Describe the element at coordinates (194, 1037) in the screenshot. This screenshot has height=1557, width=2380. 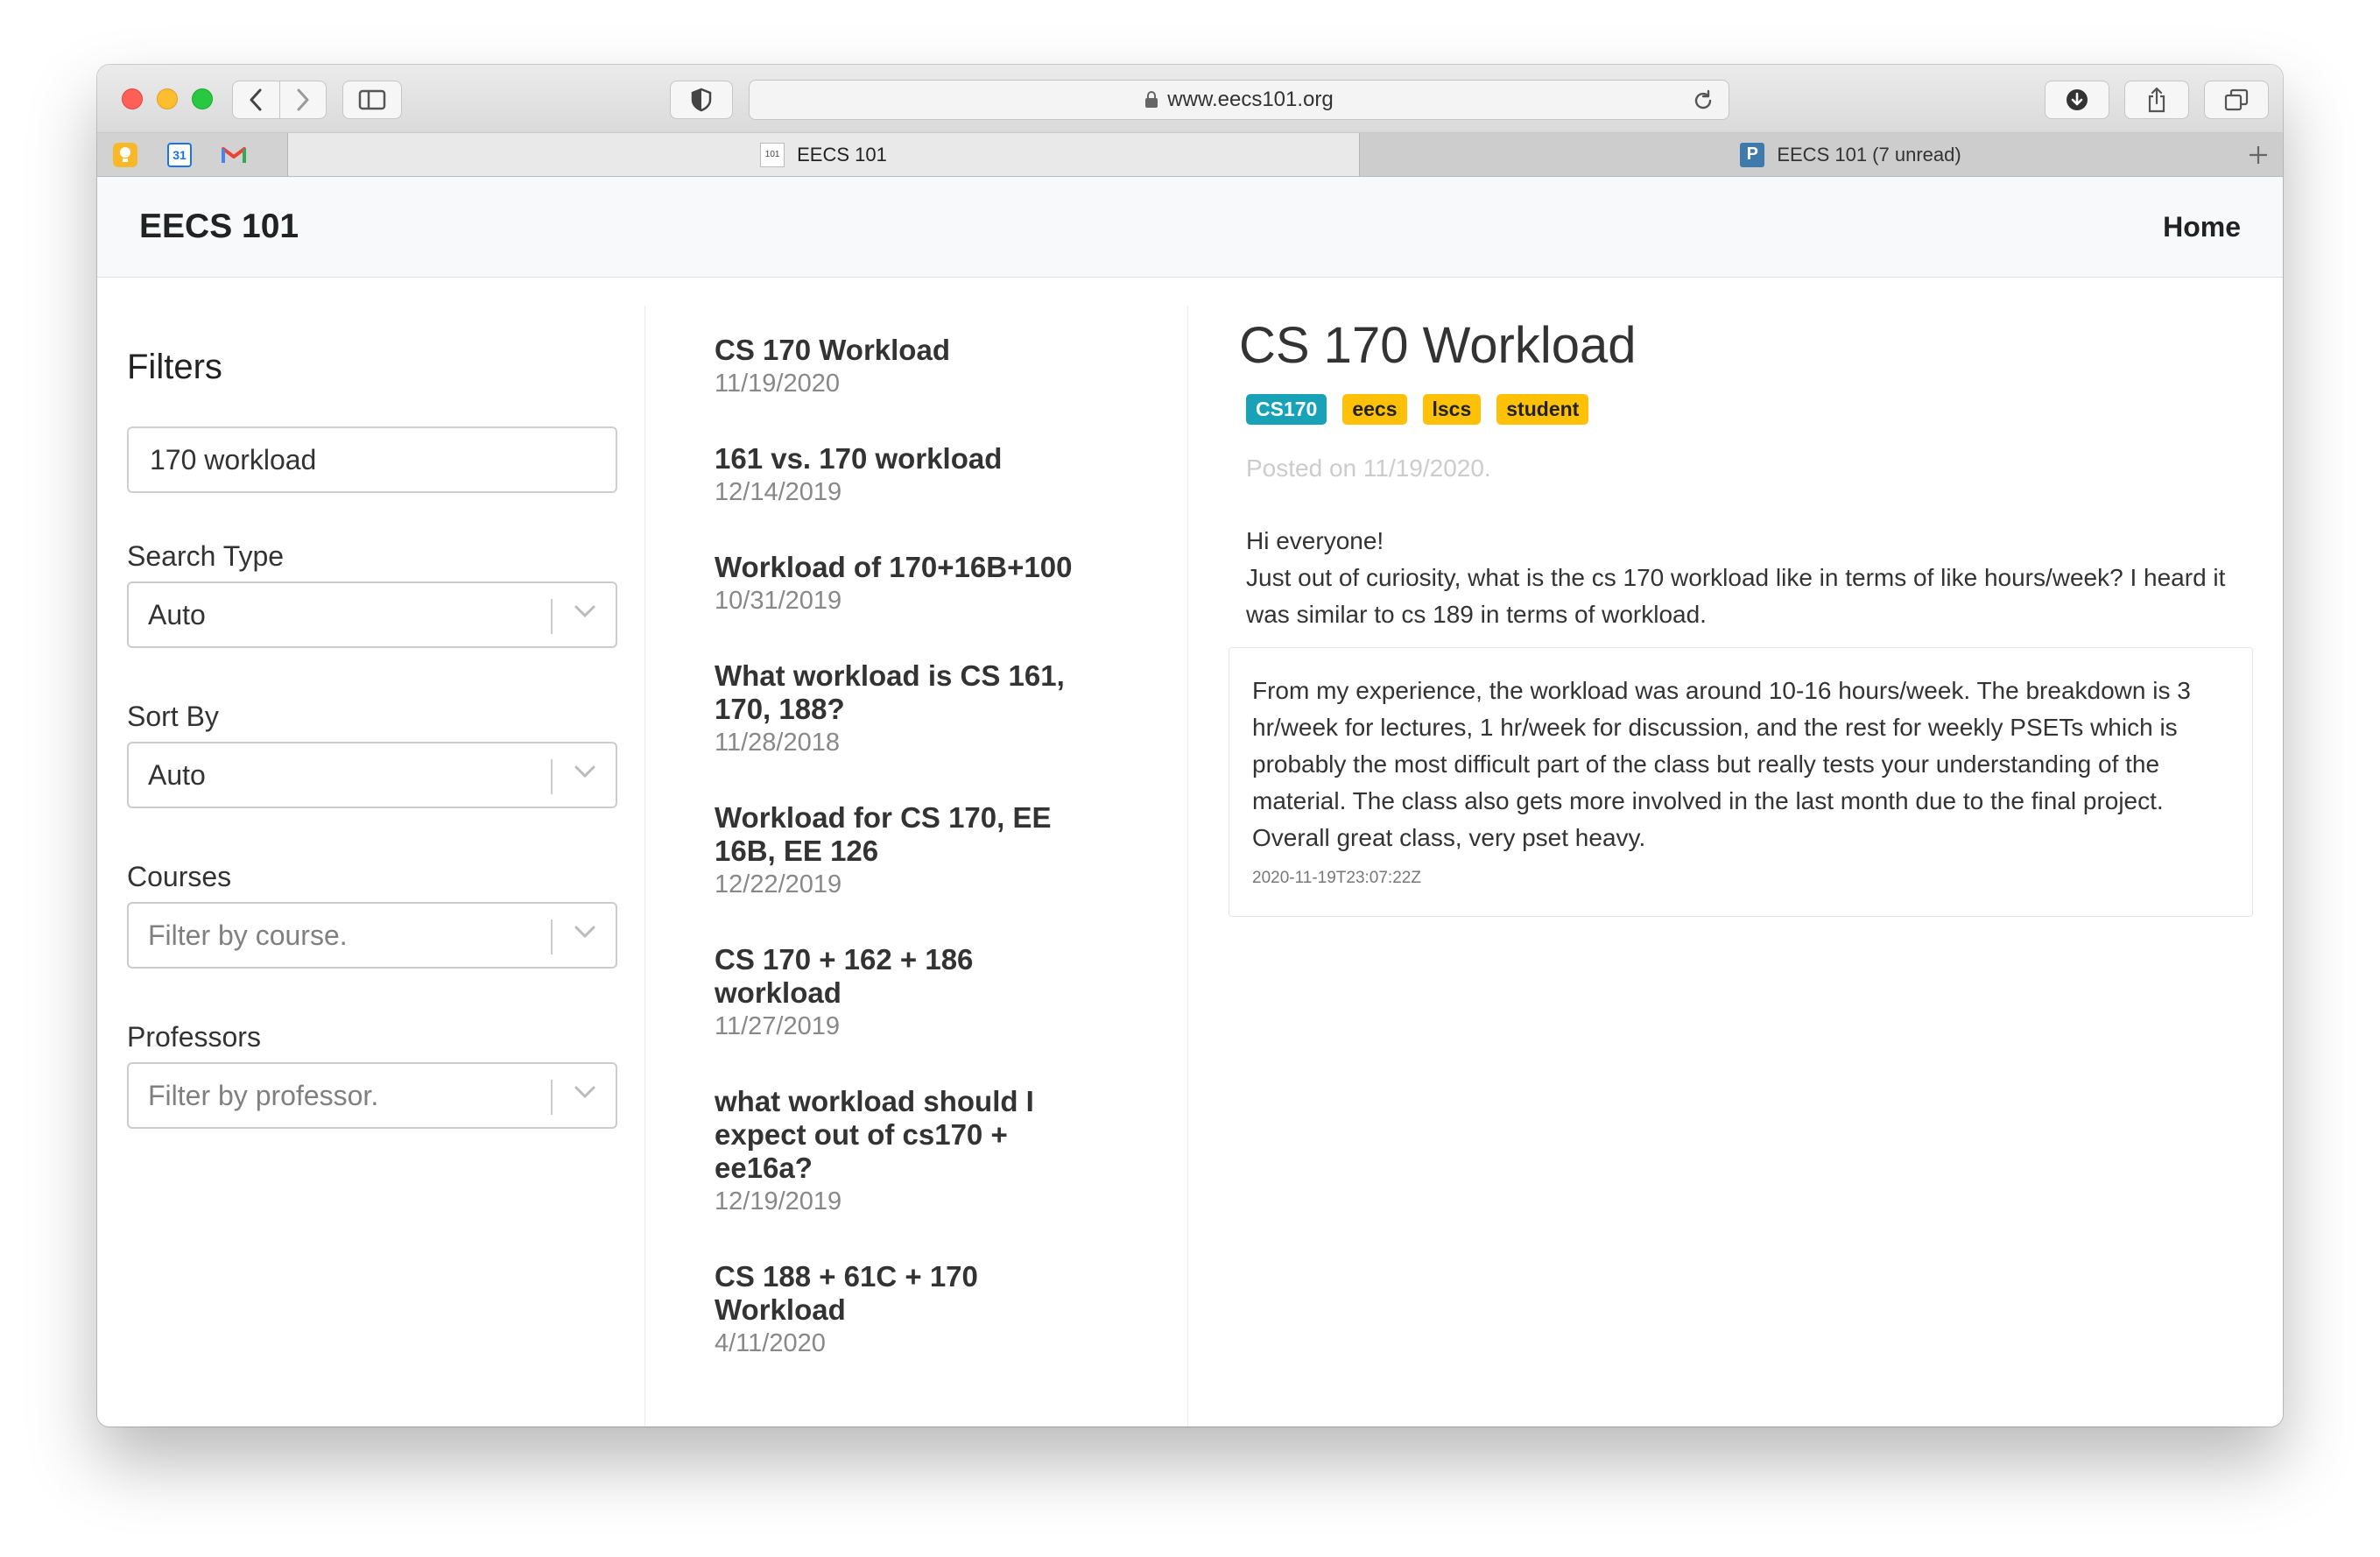
I see `professors-label: Professors` at that location.